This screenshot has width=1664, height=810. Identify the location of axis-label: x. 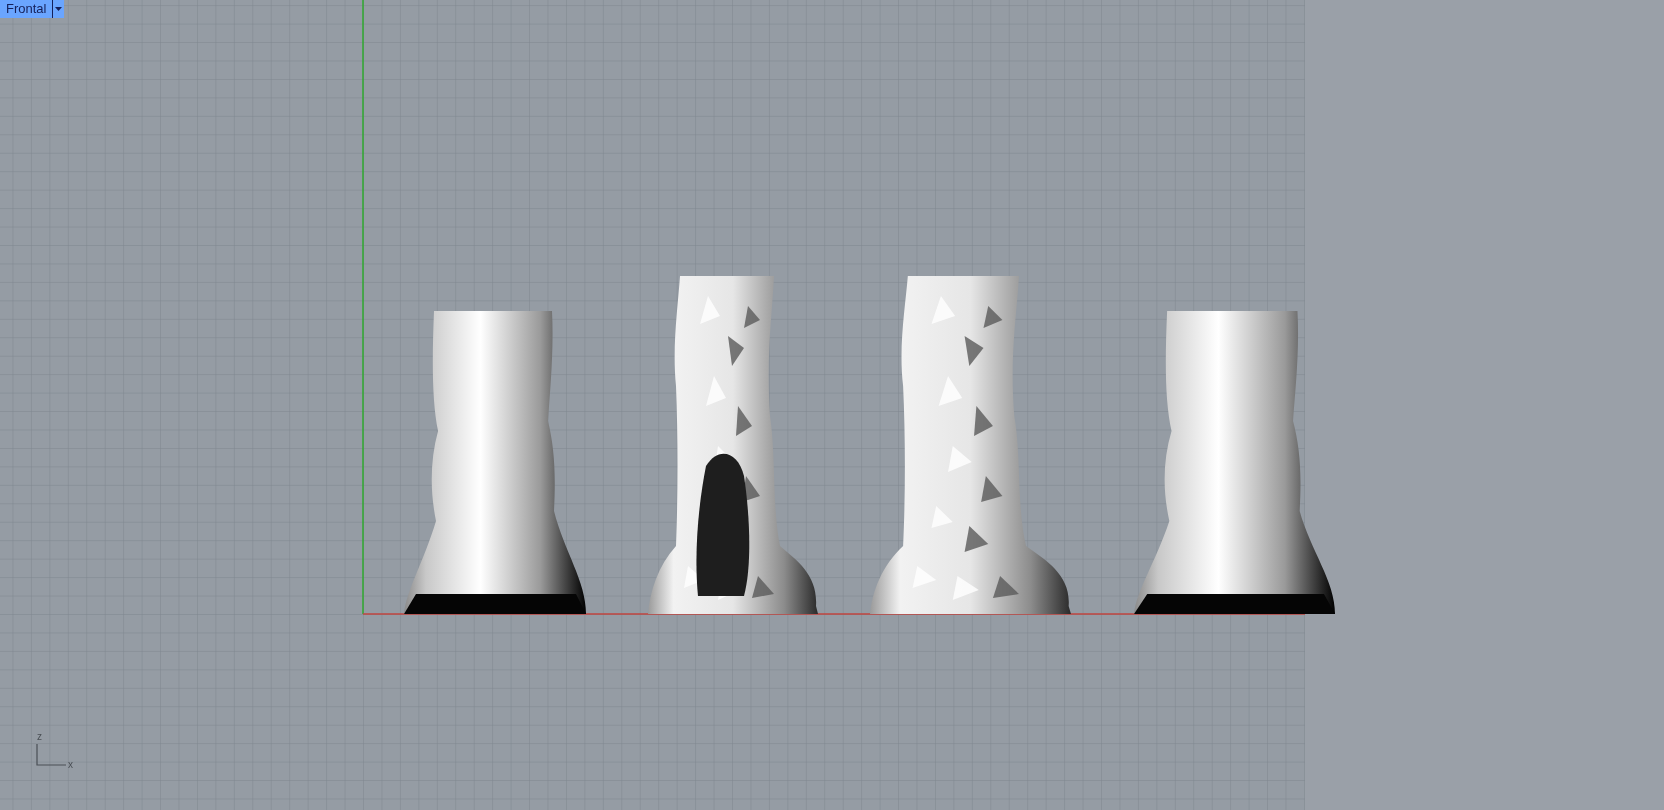
(70, 765).